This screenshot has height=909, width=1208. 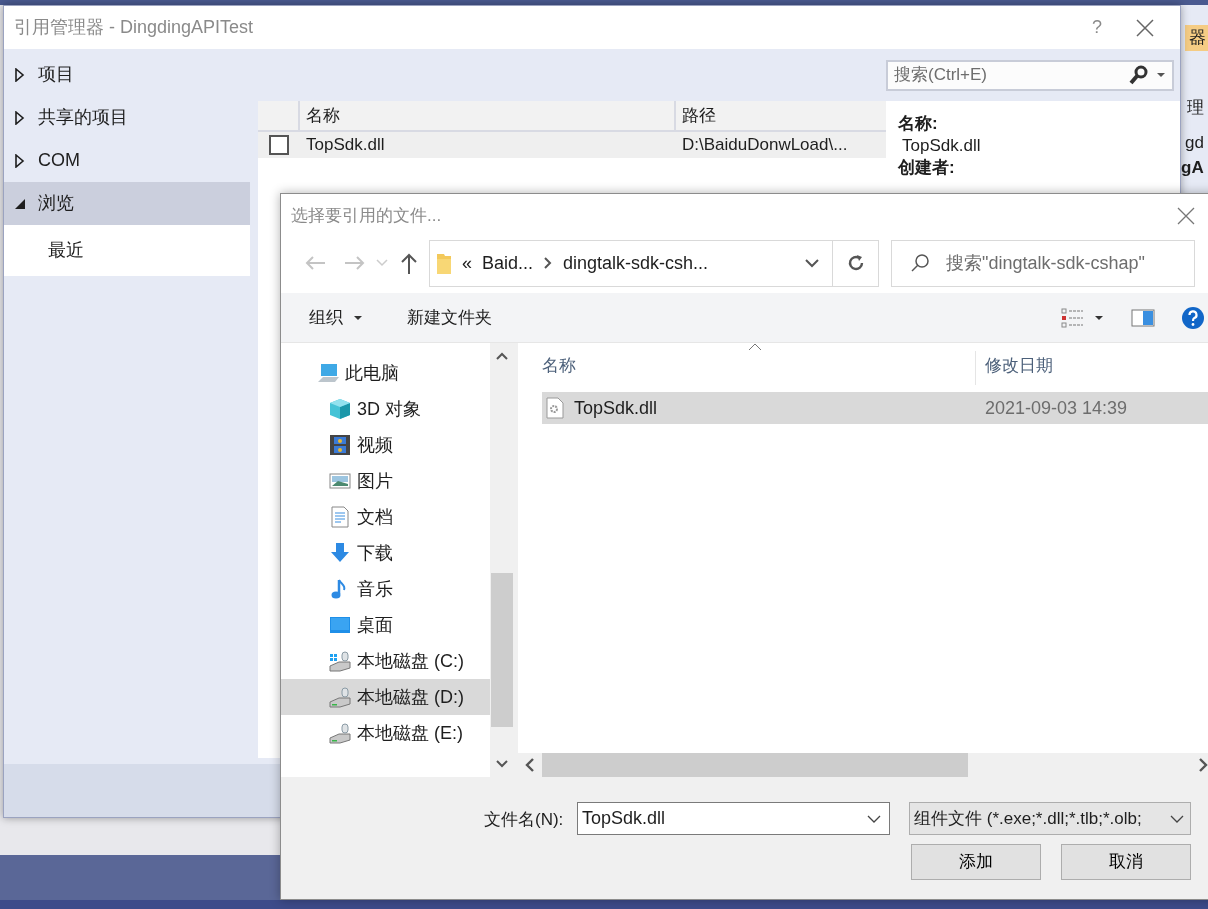 I want to click on help-icon, so click(x=1193, y=317).